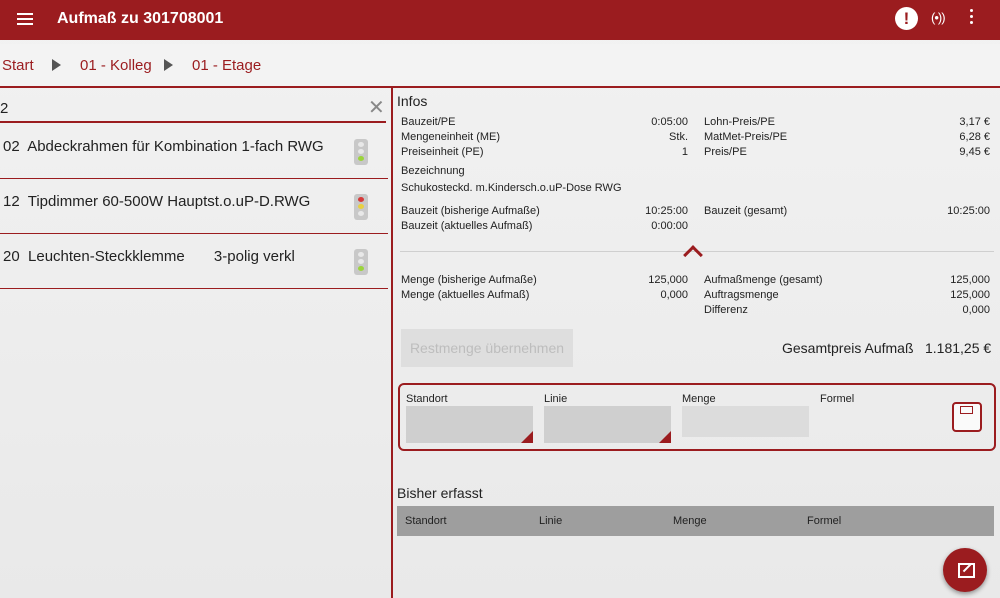  Describe the element at coordinates (746, 211) in the screenshot. I see `info-label: Bauzeit (gesamt)` at that location.